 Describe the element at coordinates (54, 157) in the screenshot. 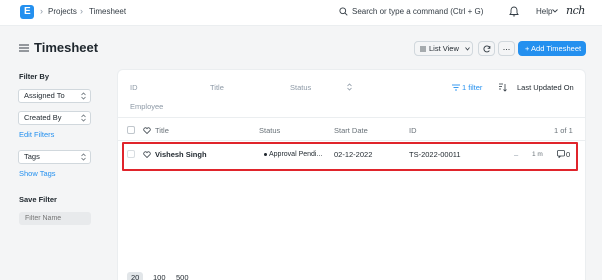

I see `tags-select: Tags` at that location.